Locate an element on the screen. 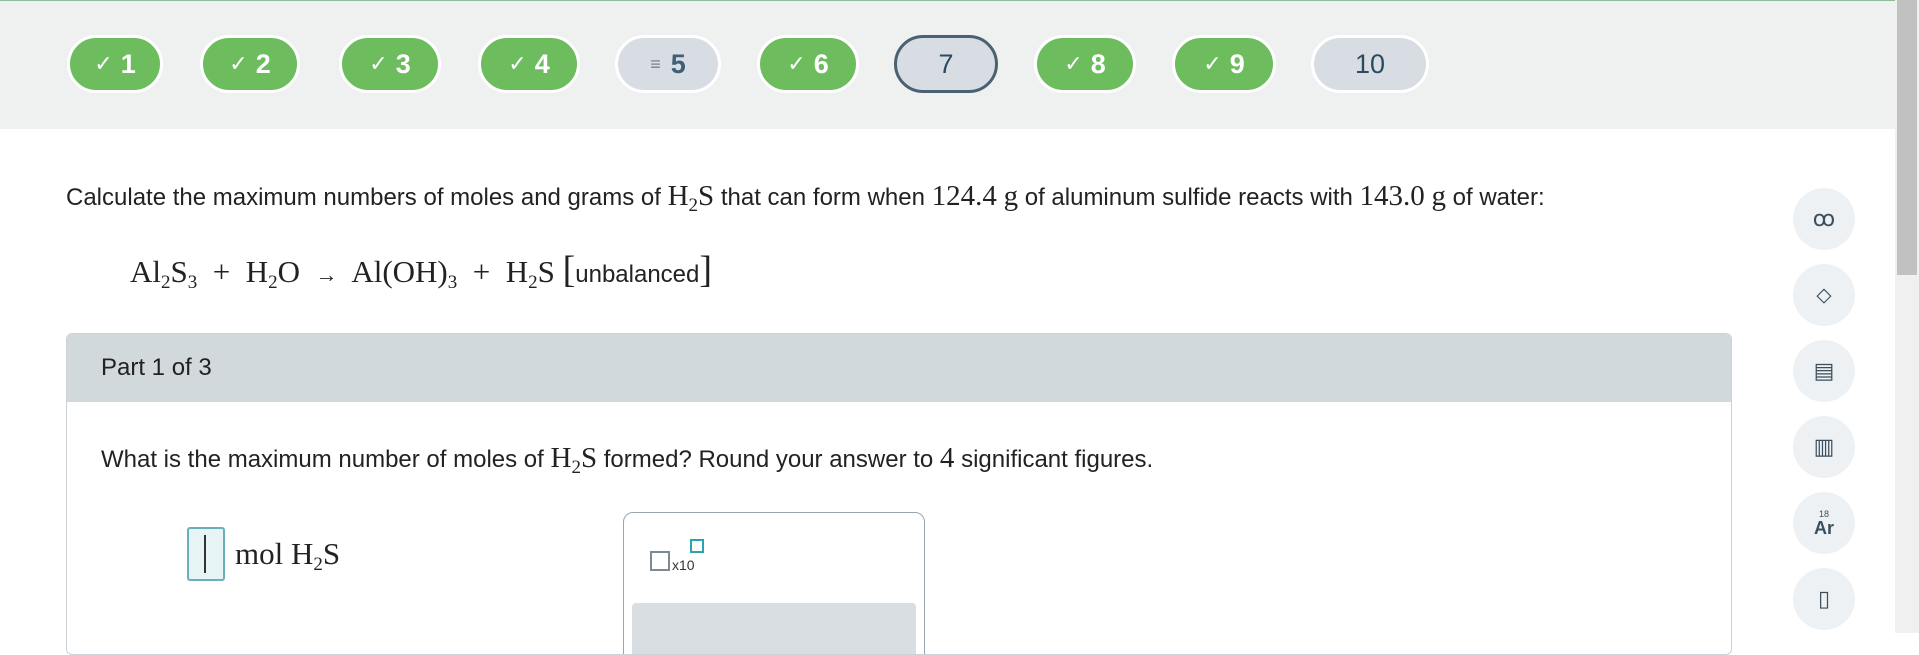  notes-icon: ▤ is located at coordinates (1824, 371).